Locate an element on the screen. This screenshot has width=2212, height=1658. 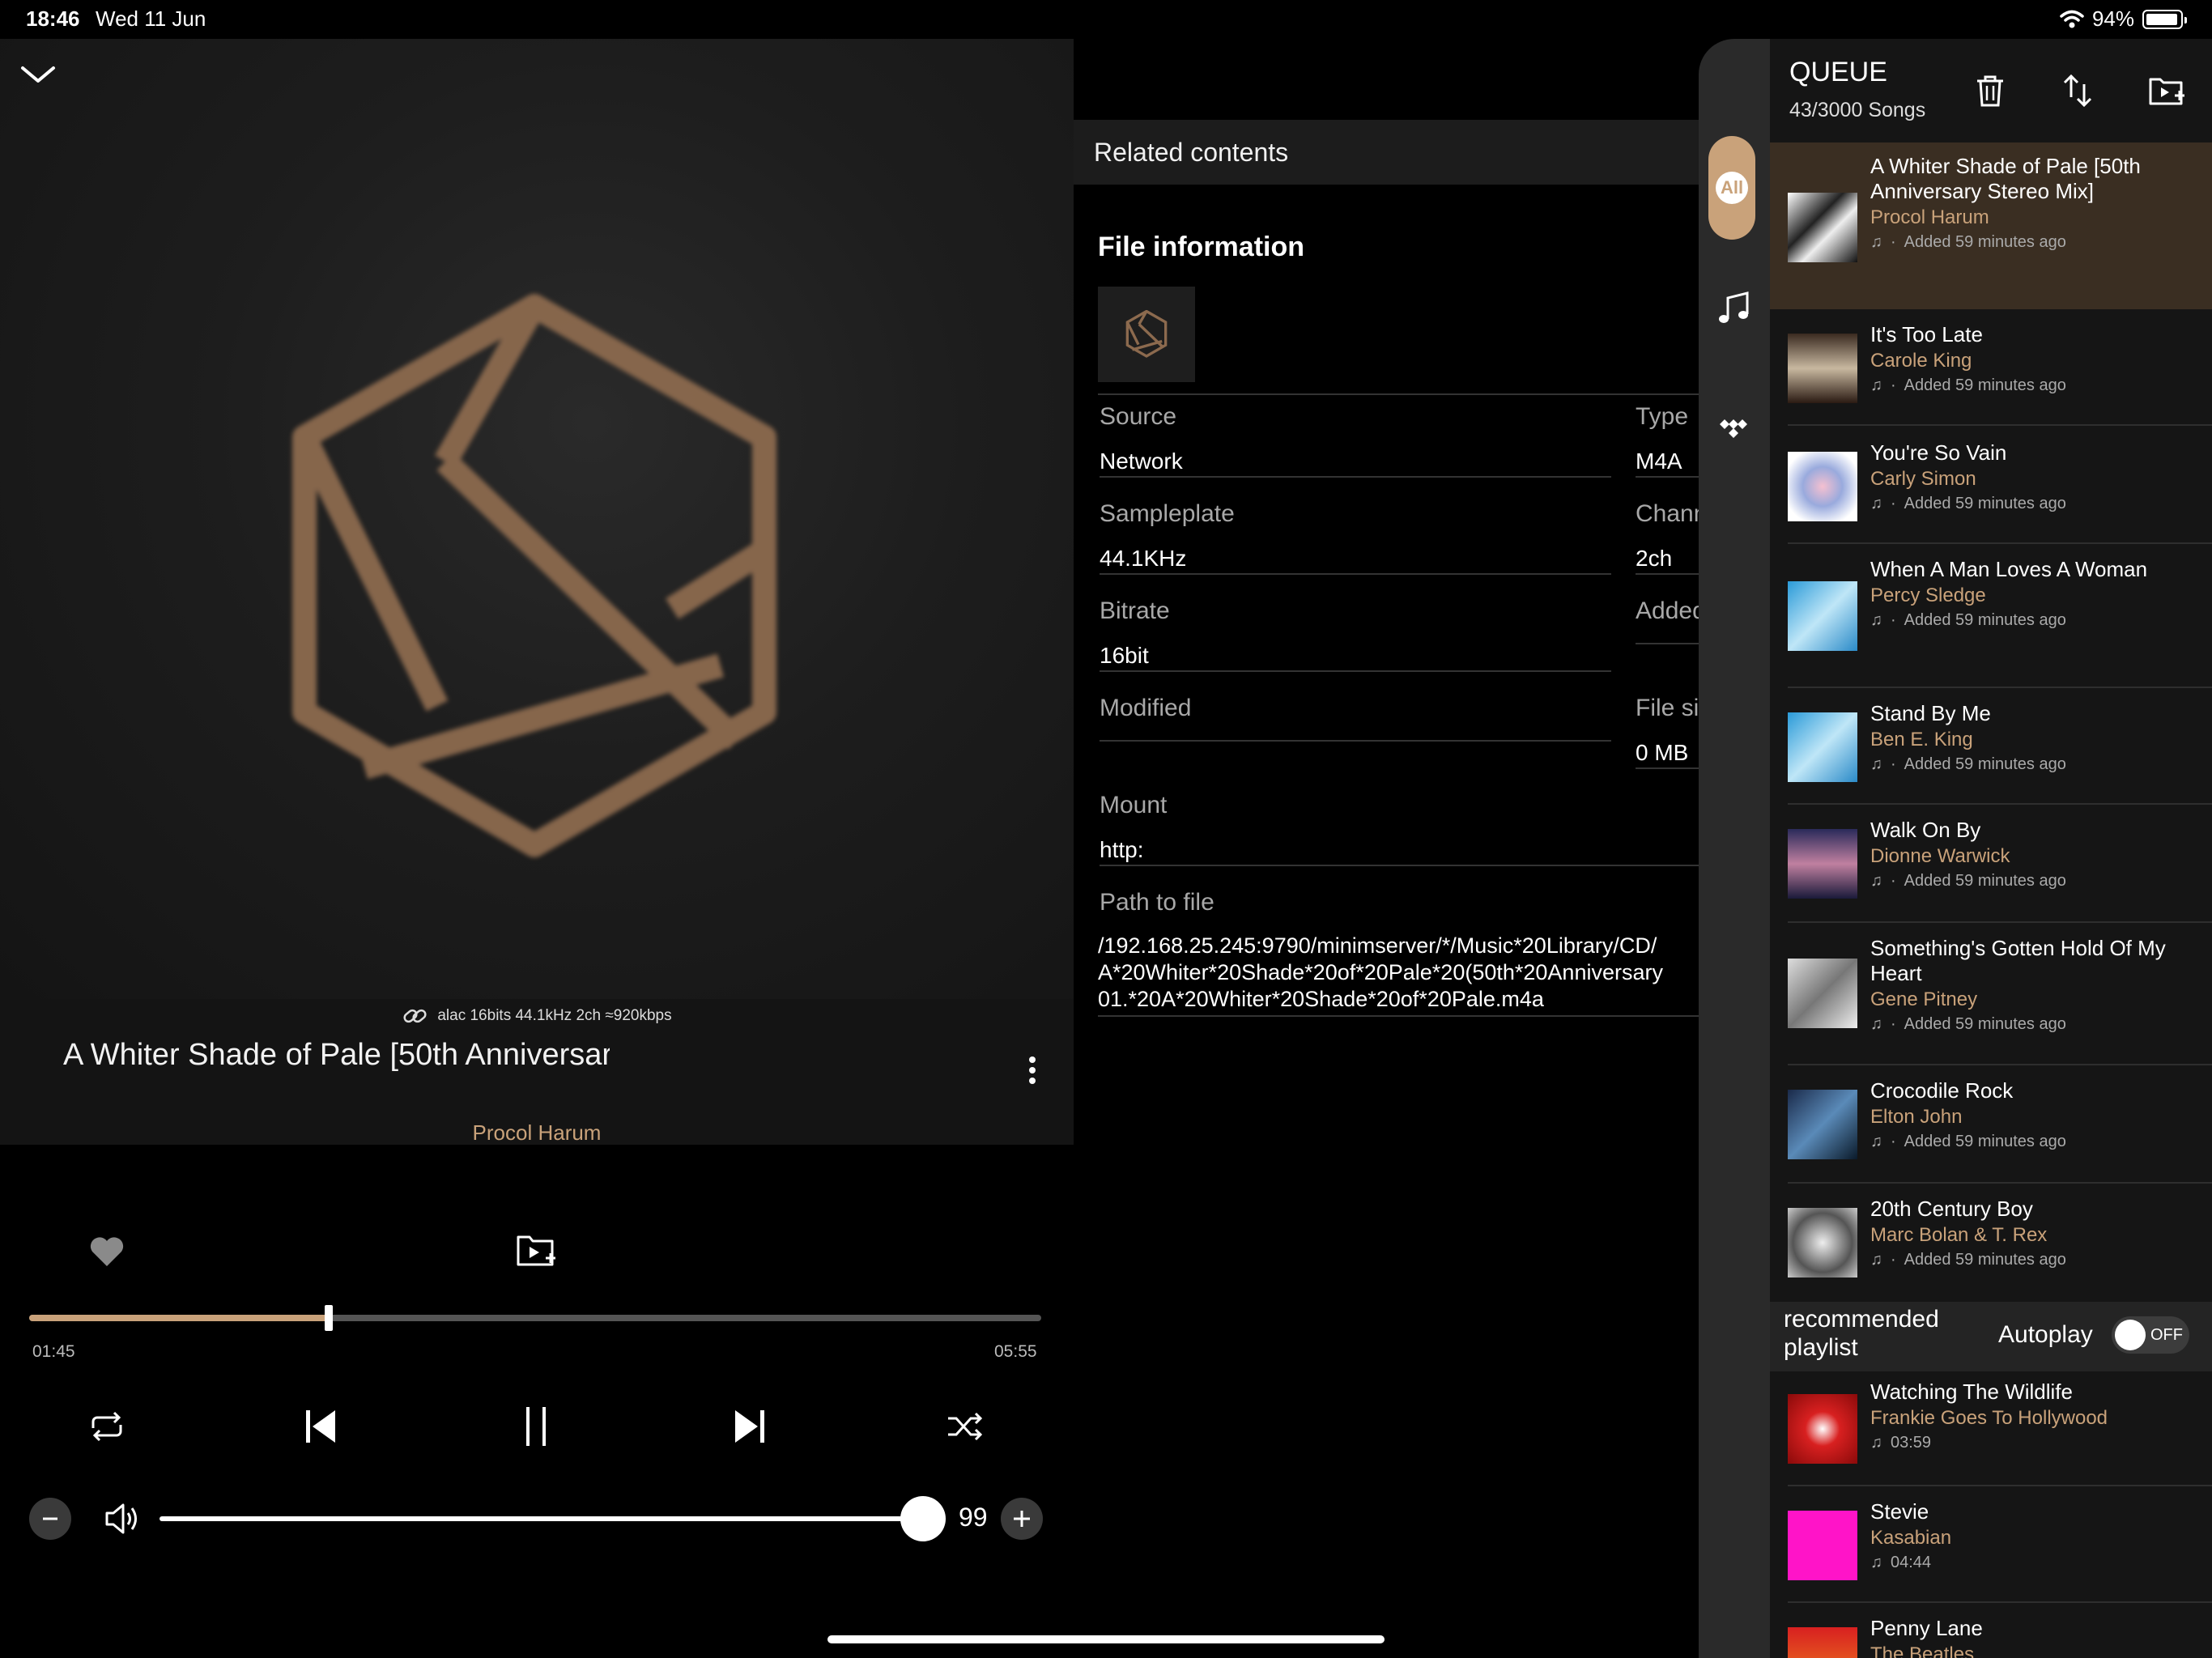
progress-fill is located at coordinates (179, 1318).